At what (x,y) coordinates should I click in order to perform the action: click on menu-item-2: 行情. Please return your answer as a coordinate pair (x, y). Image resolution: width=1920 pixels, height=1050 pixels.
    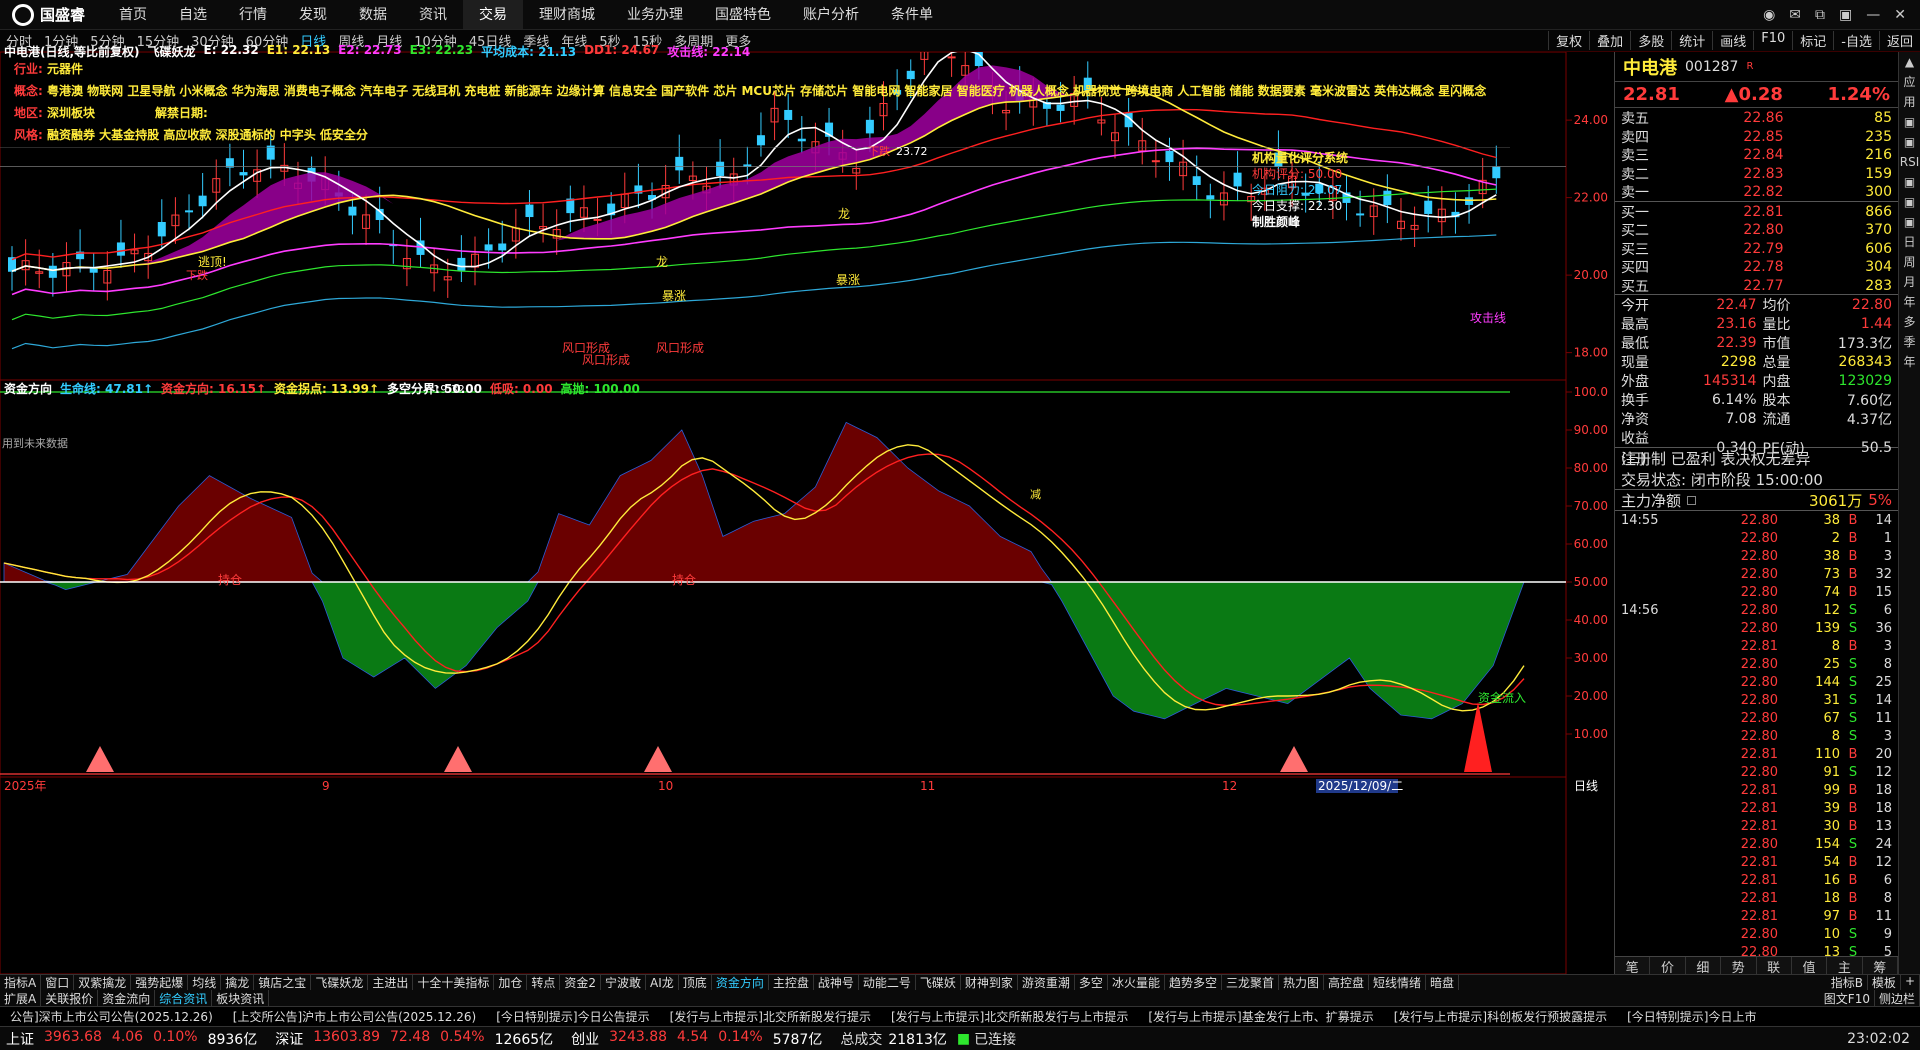
    Looking at the image, I should click on (253, 14).